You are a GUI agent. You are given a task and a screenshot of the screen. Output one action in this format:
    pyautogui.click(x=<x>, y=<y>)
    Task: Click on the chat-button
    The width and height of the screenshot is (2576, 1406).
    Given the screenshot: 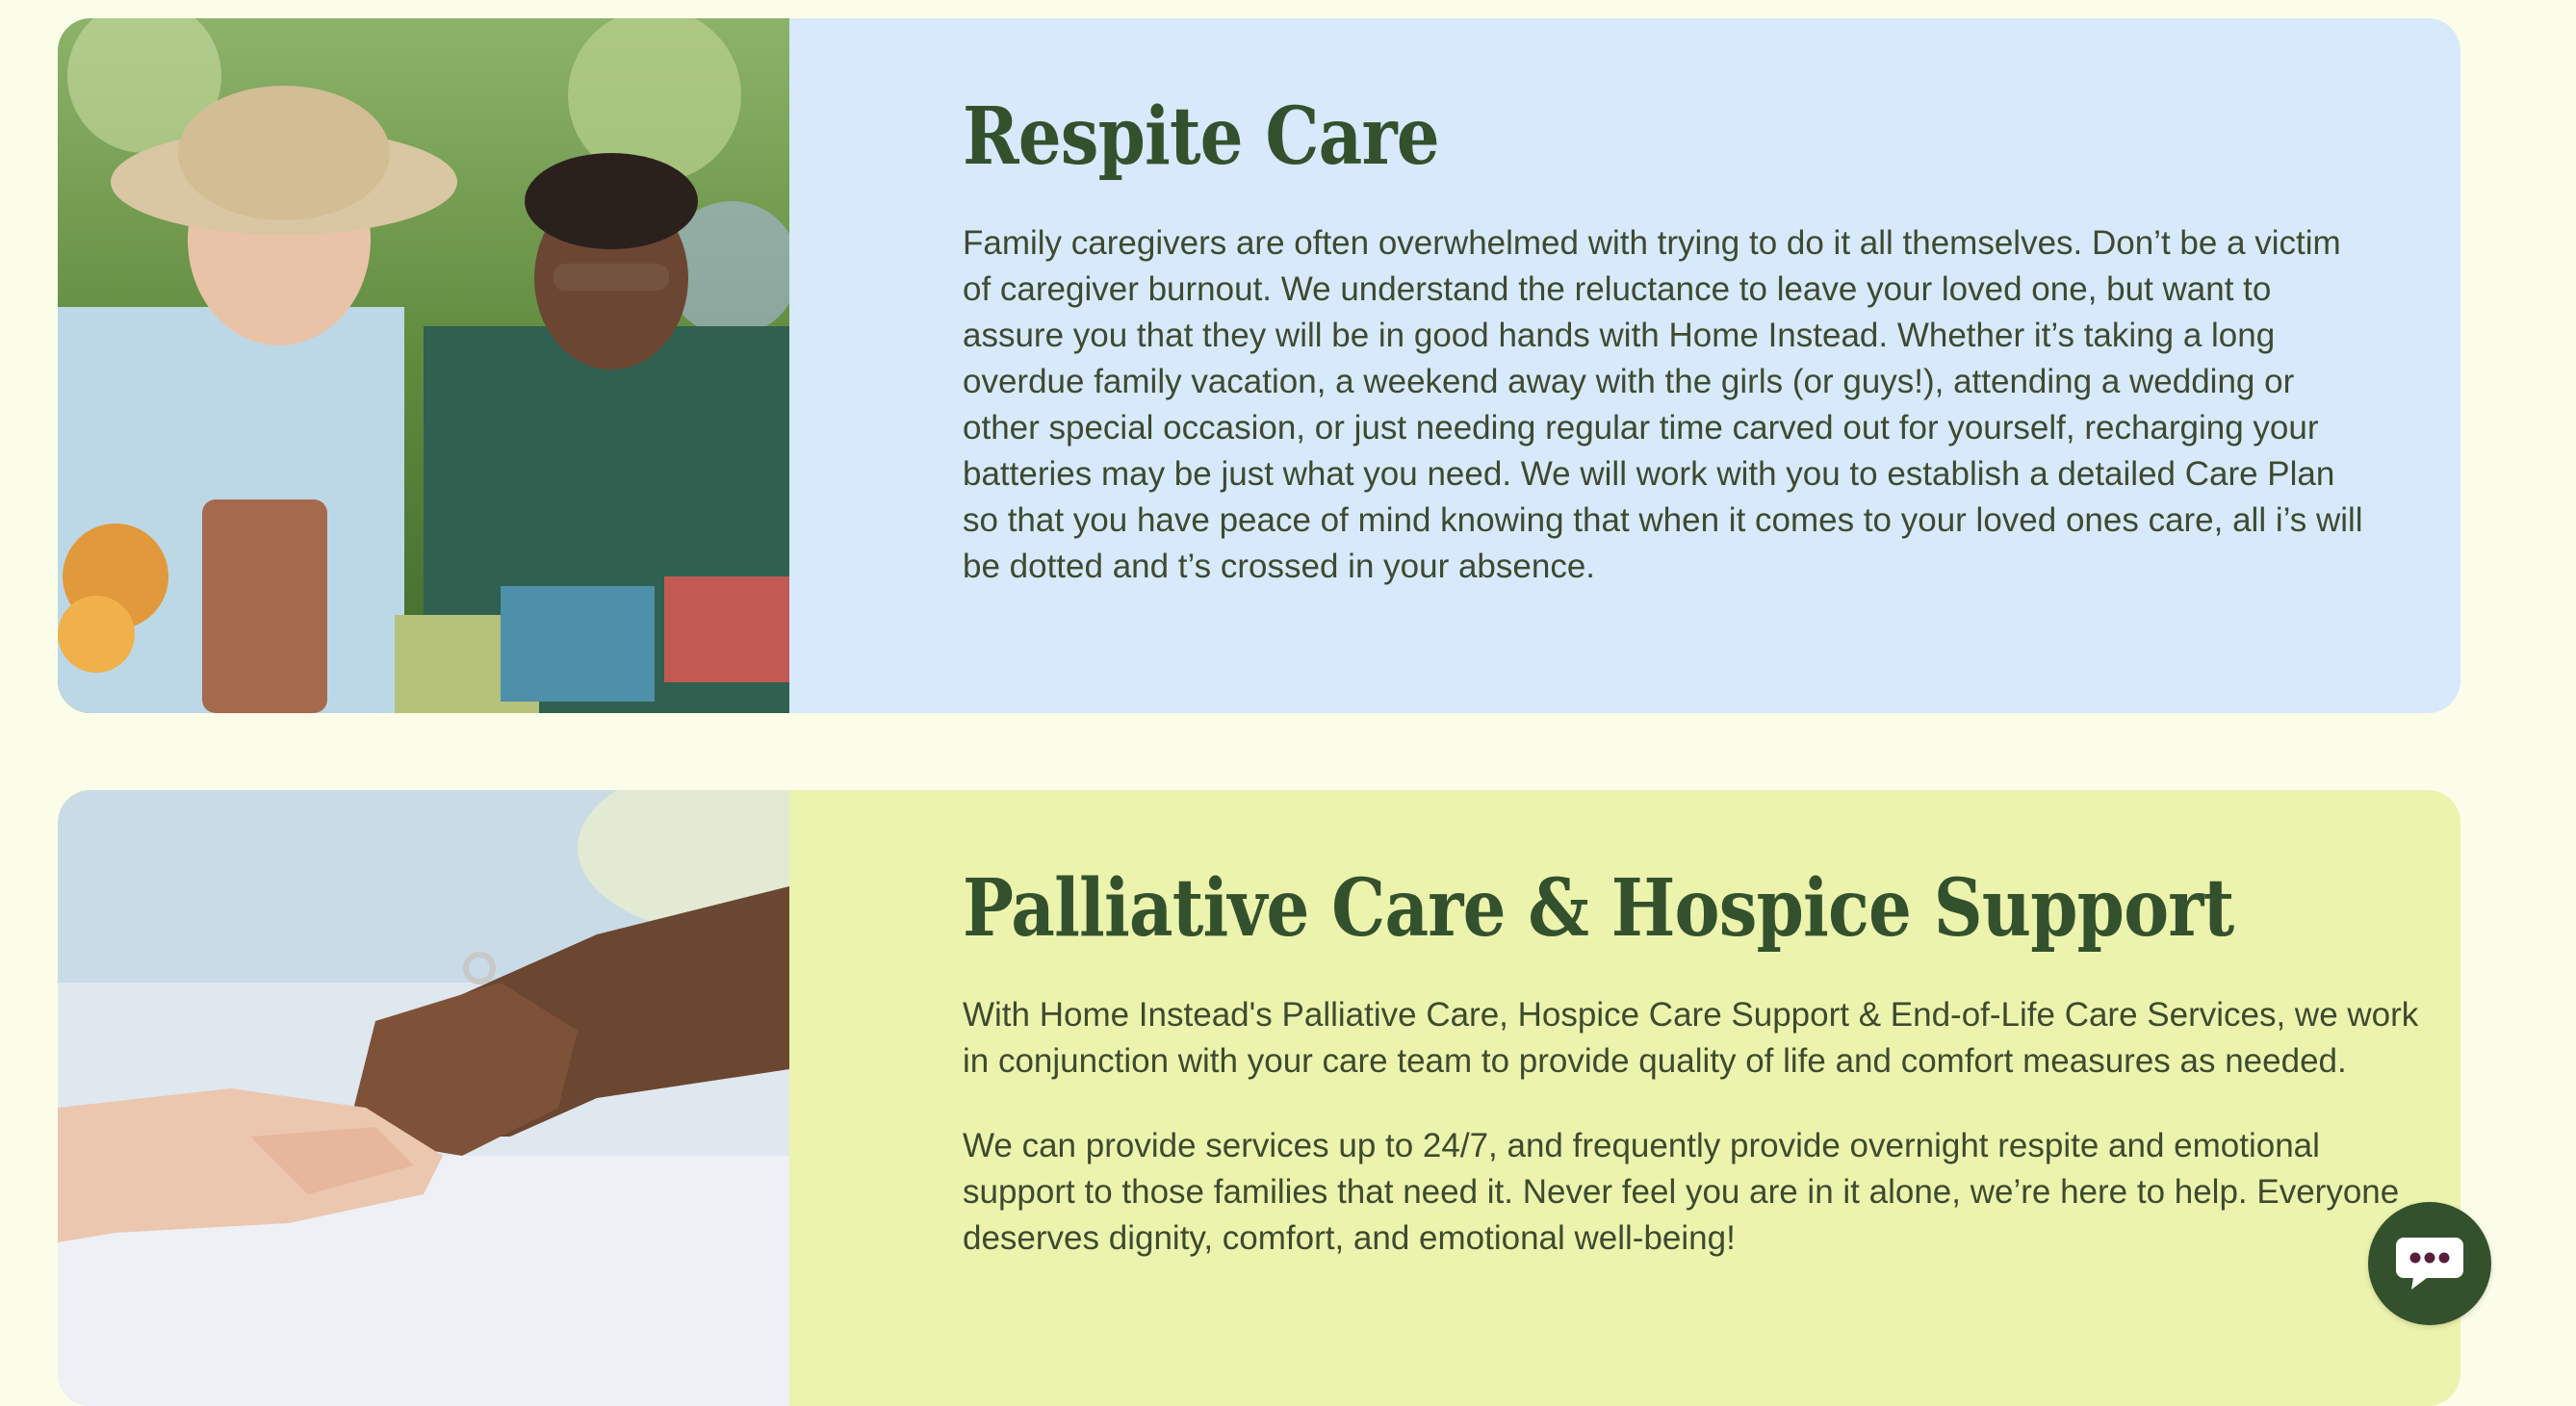 What is the action you would take?
    pyautogui.click(x=2429, y=1264)
    